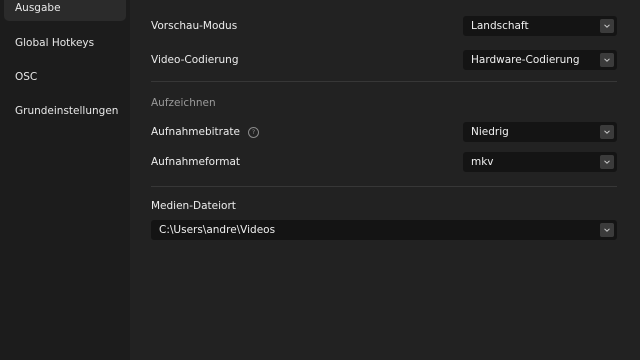 Image resolution: width=640 pixels, height=360 pixels. What do you see at coordinates (500, 26) in the screenshot?
I see `preview-mode-value: Landschaft` at bounding box center [500, 26].